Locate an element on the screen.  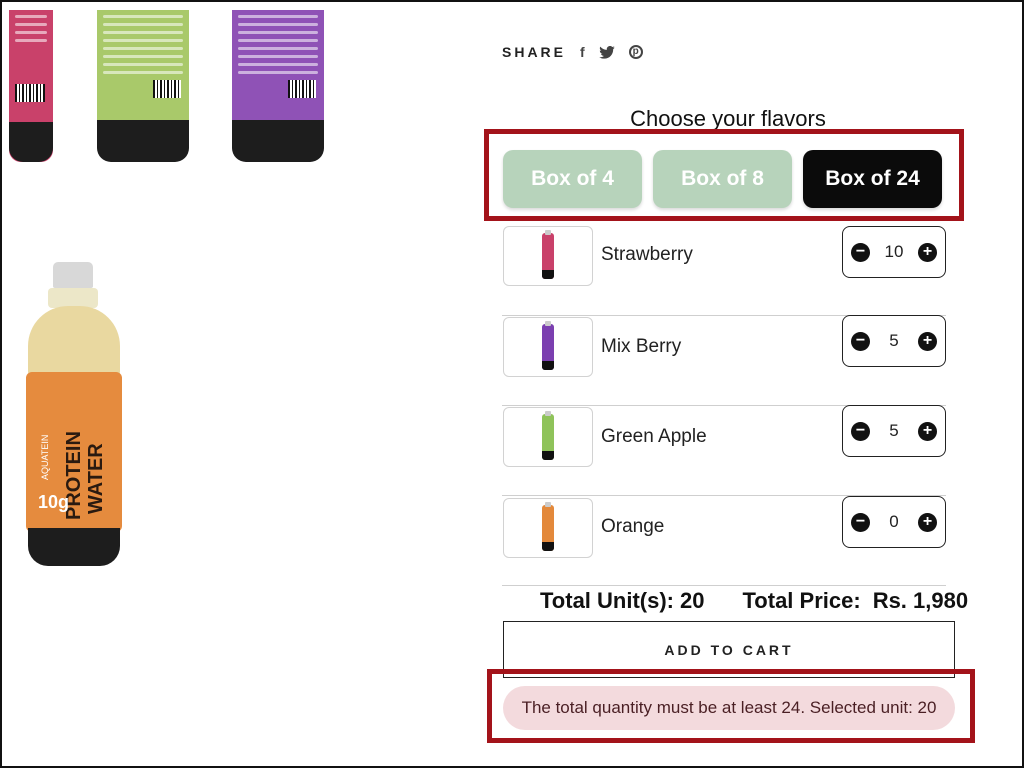
orange-protein-water-image: PROTEIN WATER AQUATEIN 10g is located at coordinates (74, 414).